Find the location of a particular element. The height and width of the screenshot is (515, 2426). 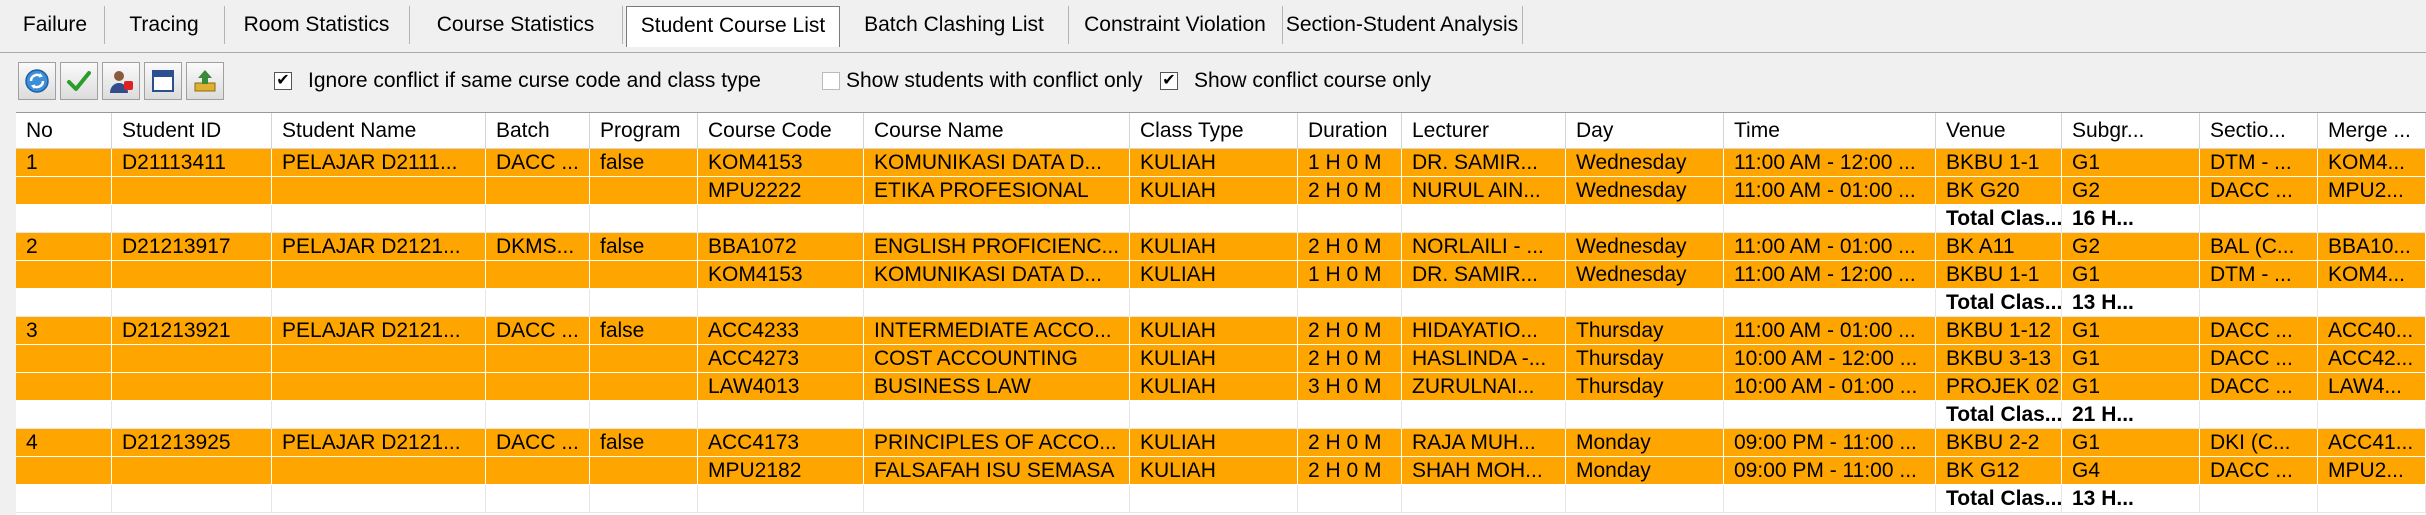

tab-tracing: Tracing is located at coordinates (164, 25).